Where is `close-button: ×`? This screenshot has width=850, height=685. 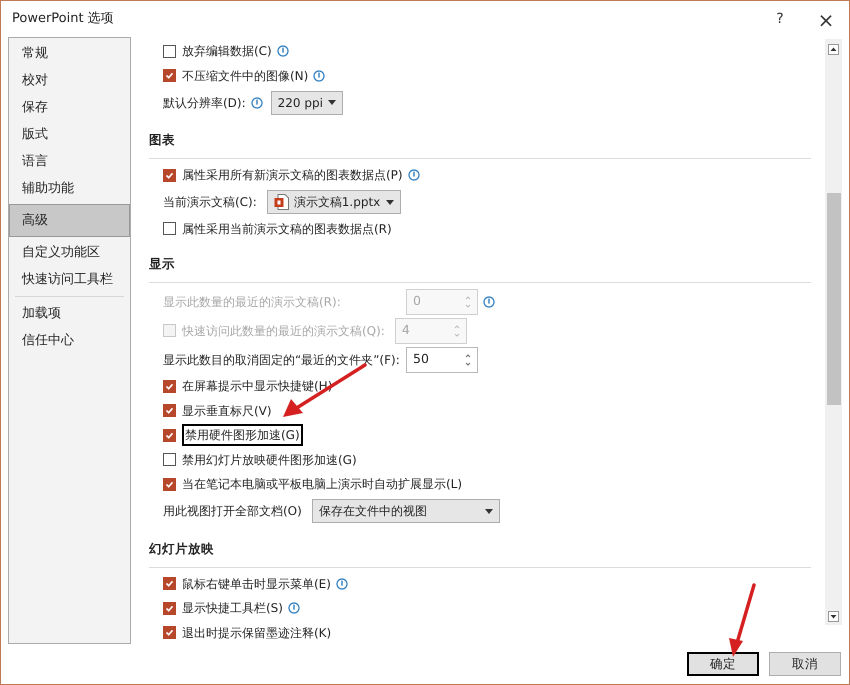
close-button: × is located at coordinates (826, 19).